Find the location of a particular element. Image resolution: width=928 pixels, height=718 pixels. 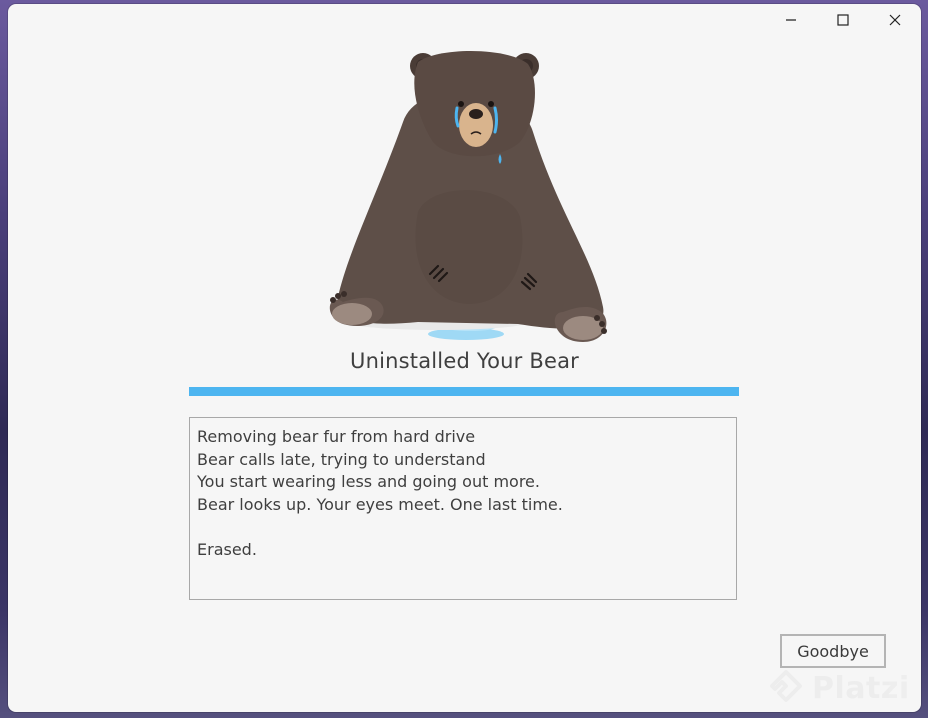

crying-bear-illustration is located at coordinates (463, 197).